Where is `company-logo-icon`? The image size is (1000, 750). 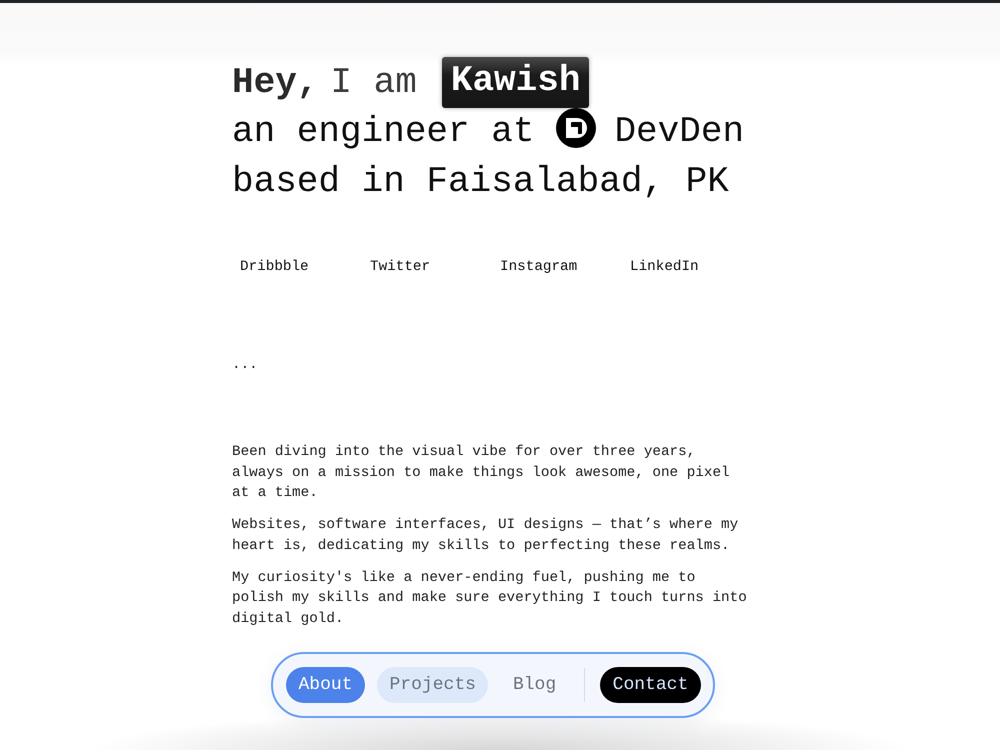
company-logo-icon is located at coordinates (576, 128).